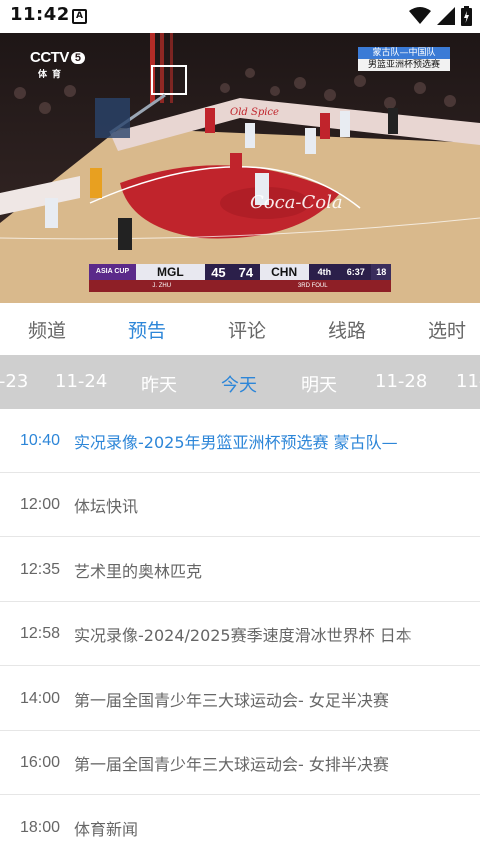 The height and width of the screenshot is (853, 480). What do you see at coordinates (218, 272) in the screenshot?
I see `scoreboard-score1: 45` at bounding box center [218, 272].